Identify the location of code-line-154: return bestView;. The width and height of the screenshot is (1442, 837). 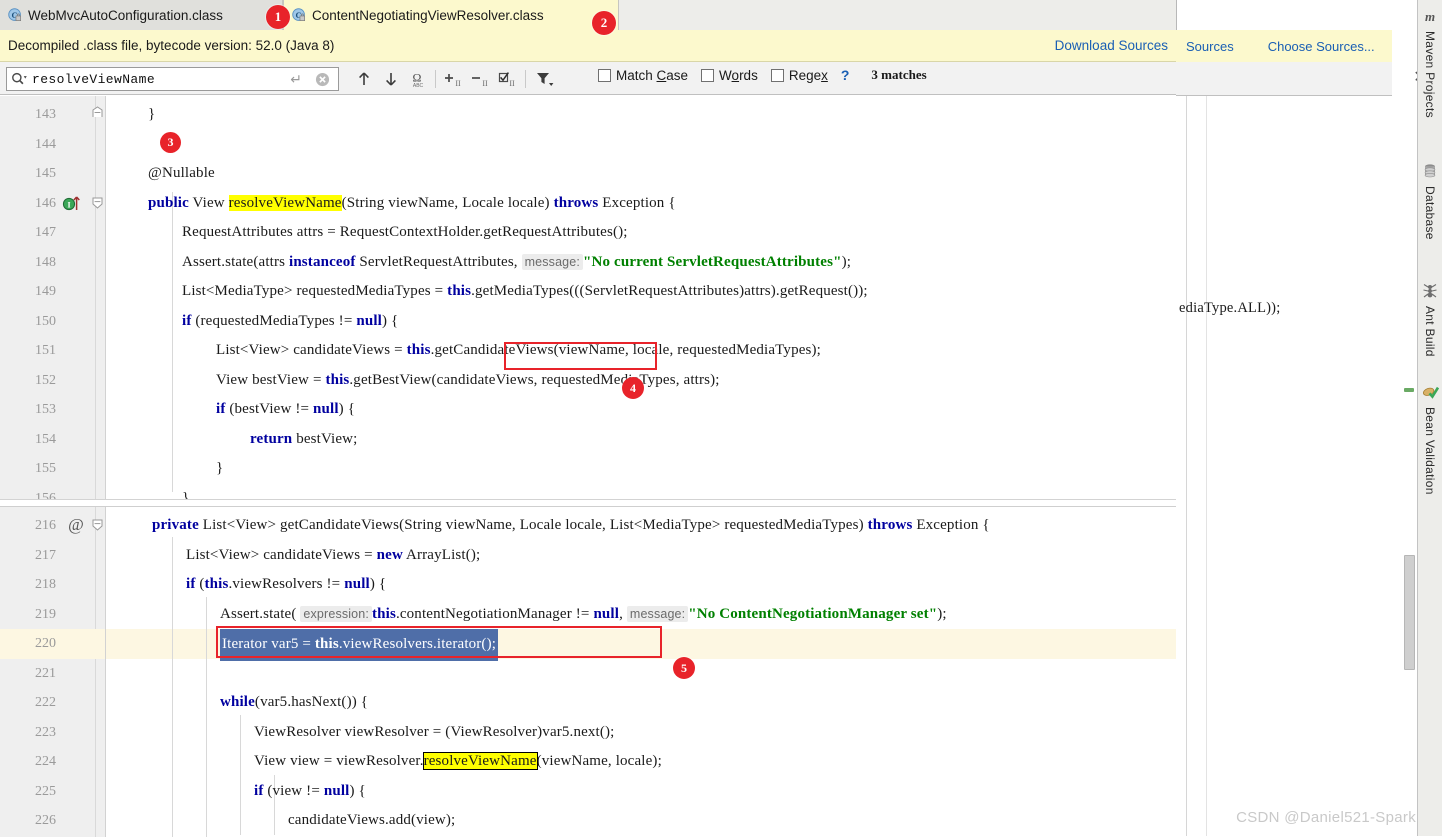
(641, 440).